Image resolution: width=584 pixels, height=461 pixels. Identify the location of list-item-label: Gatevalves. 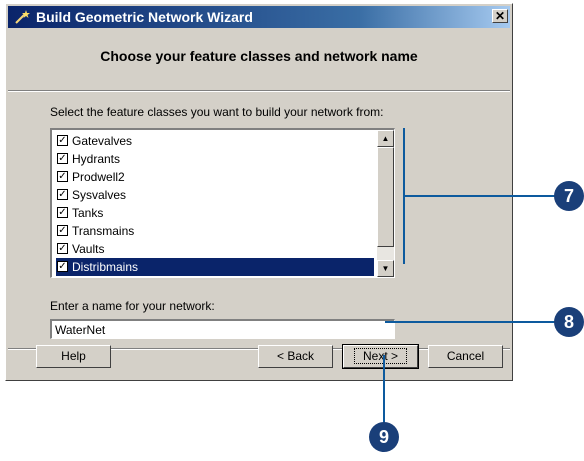
(102, 141).